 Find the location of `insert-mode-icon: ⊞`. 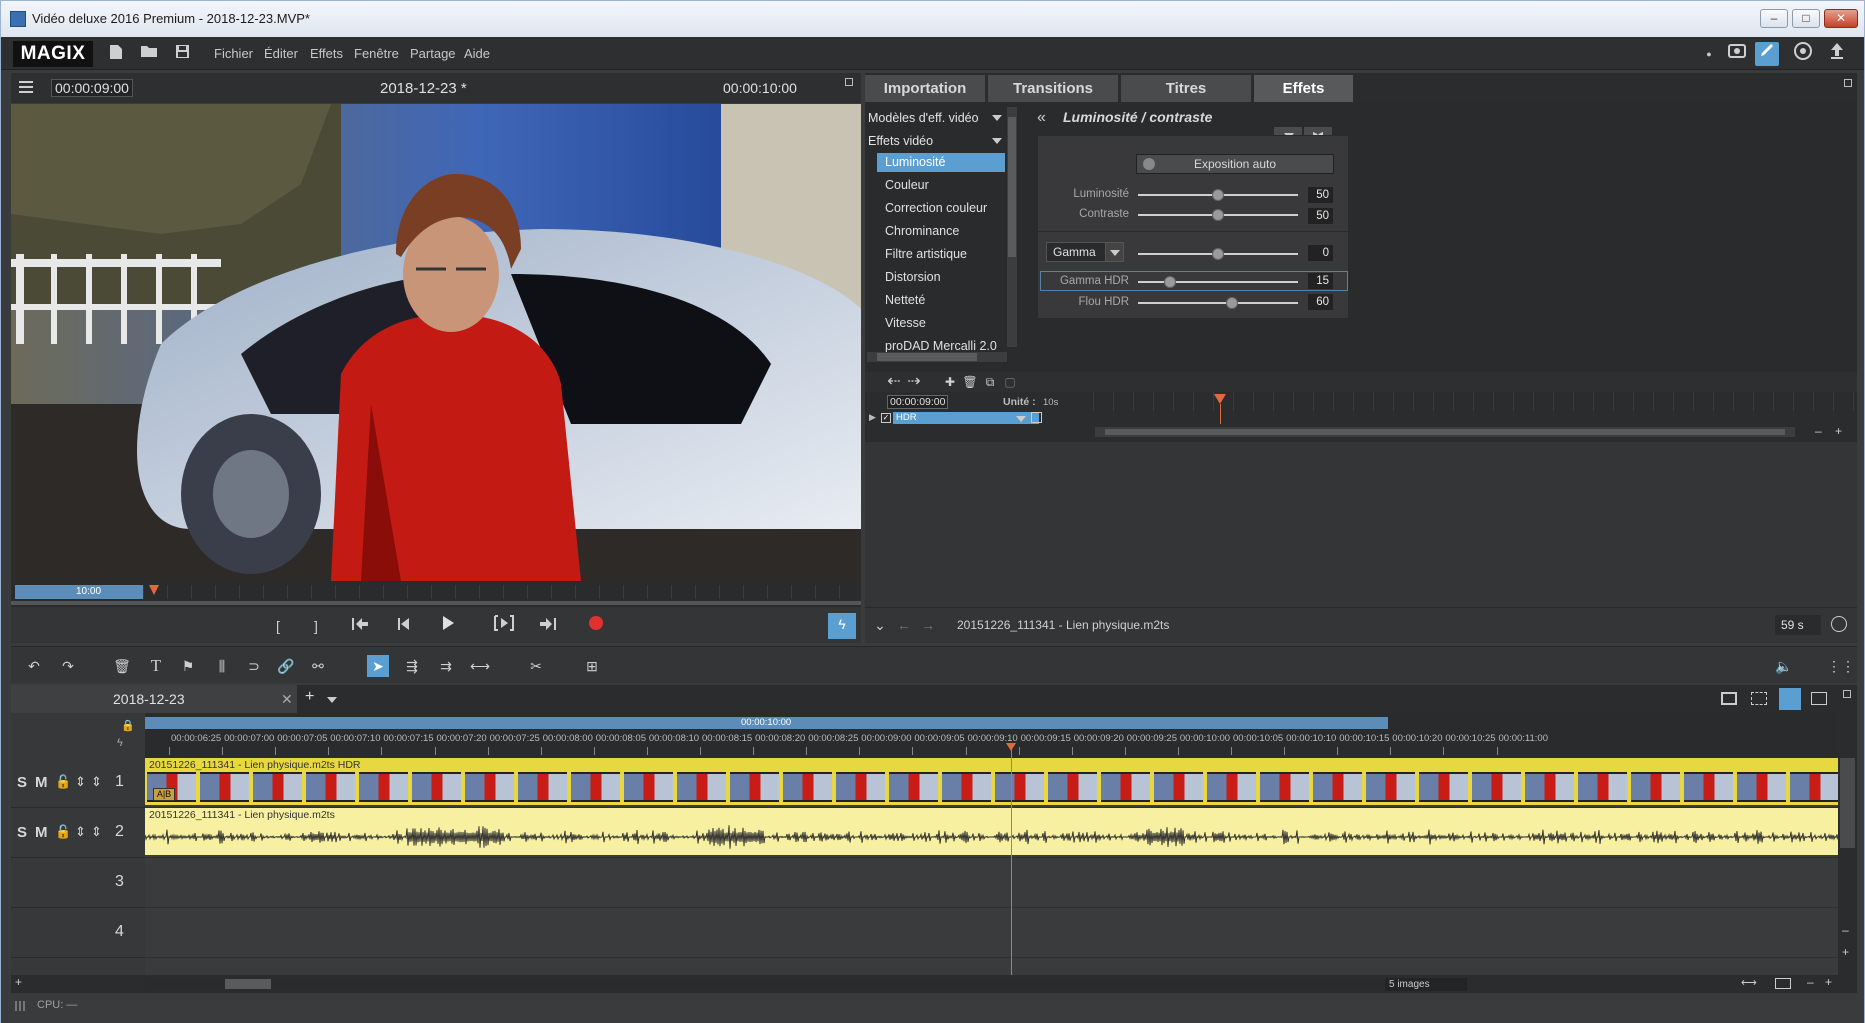

insert-mode-icon: ⊞ is located at coordinates (592, 666).